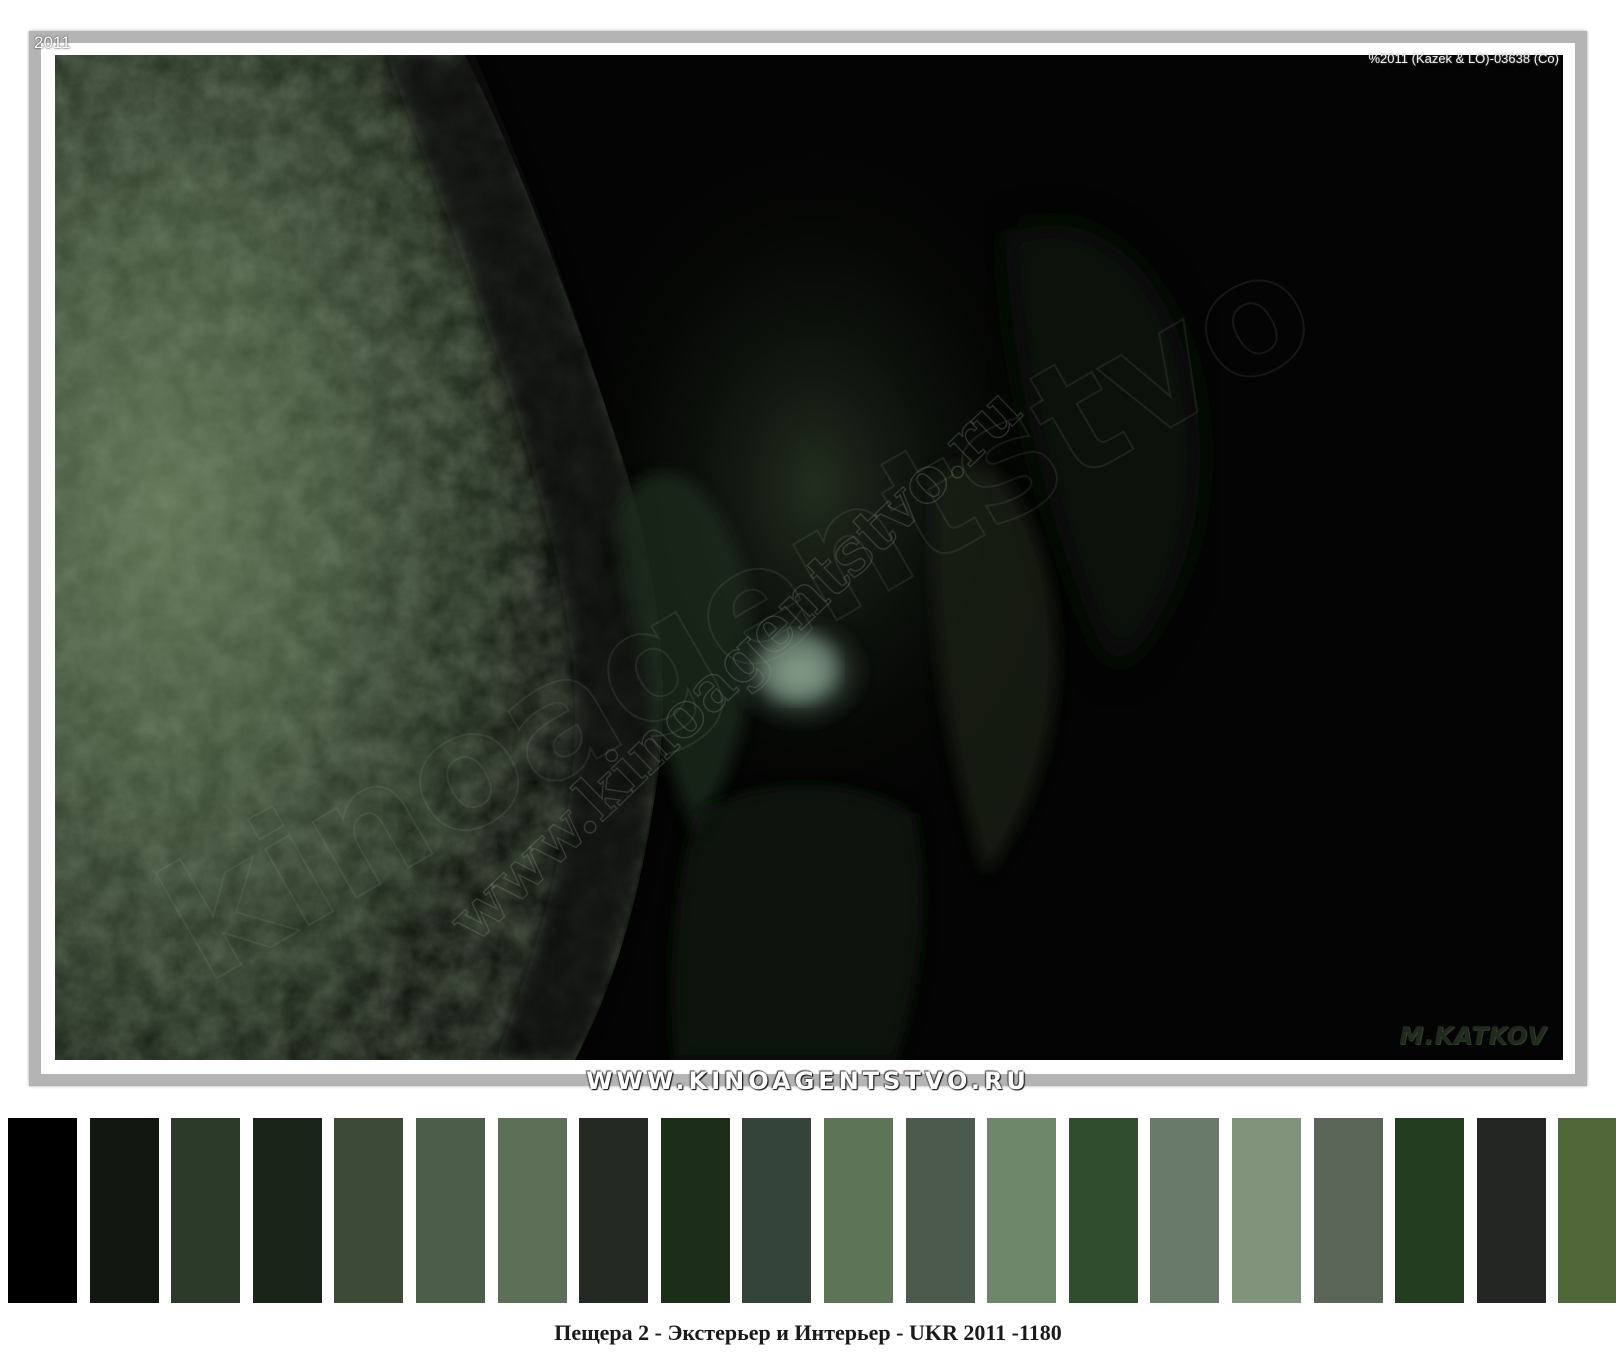  Describe the element at coordinates (52, 42) in the screenshot. I see `year-tag: 2011` at that location.